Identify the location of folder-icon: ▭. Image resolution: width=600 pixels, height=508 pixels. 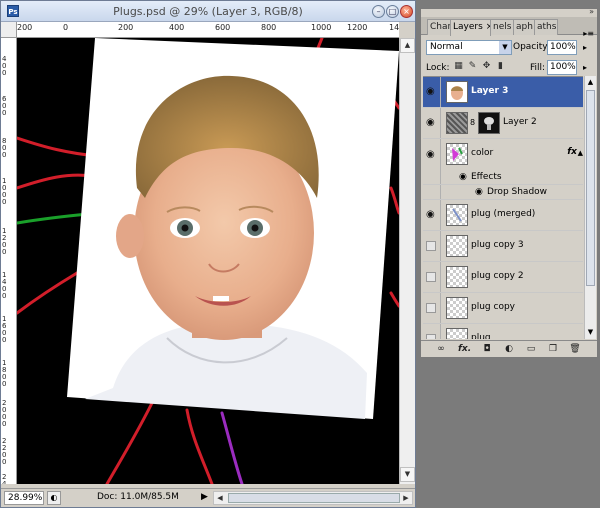
(531, 349).